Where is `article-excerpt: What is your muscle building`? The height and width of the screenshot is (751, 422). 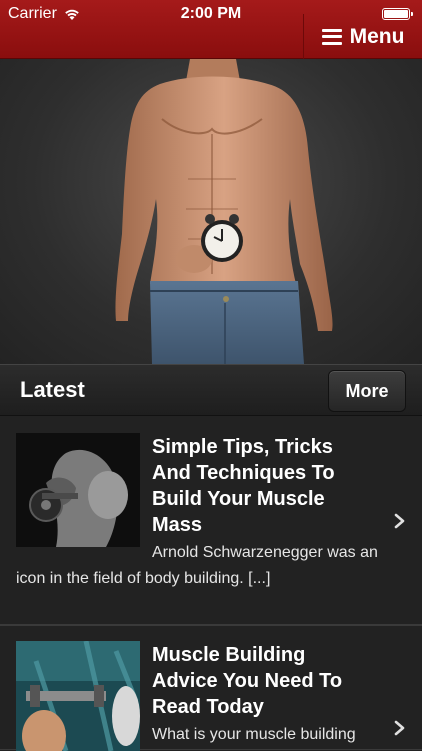 article-excerpt: What is your muscle building is located at coordinates (254, 734).